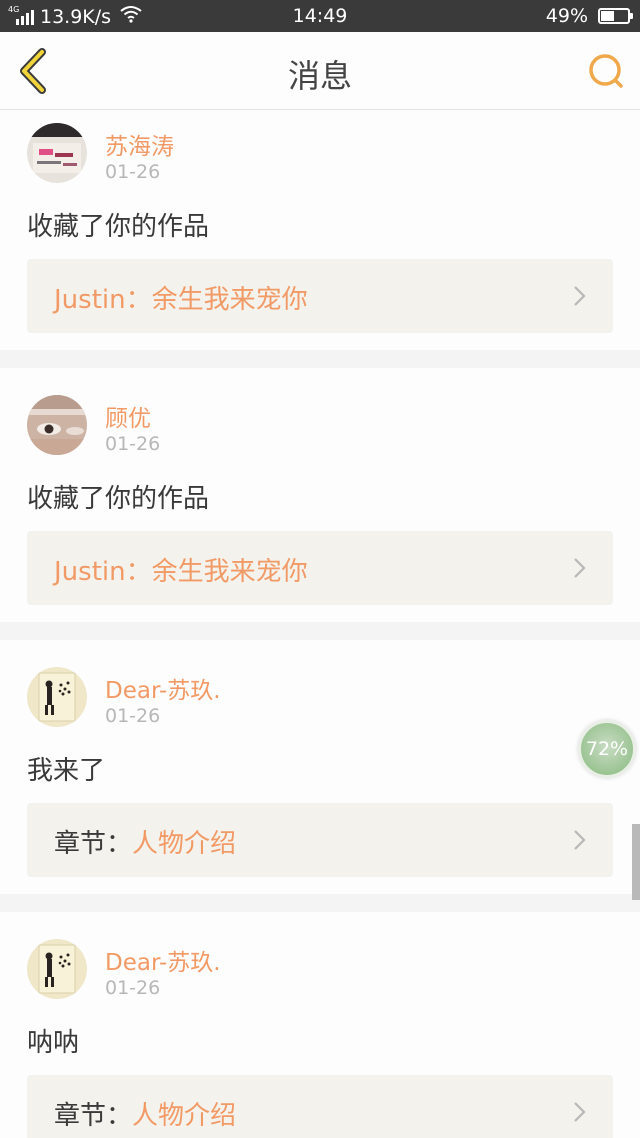 This screenshot has height=1138, width=640. What do you see at coordinates (566, 16) in the screenshot?
I see `battery-percent: 49%` at bounding box center [566, 16].